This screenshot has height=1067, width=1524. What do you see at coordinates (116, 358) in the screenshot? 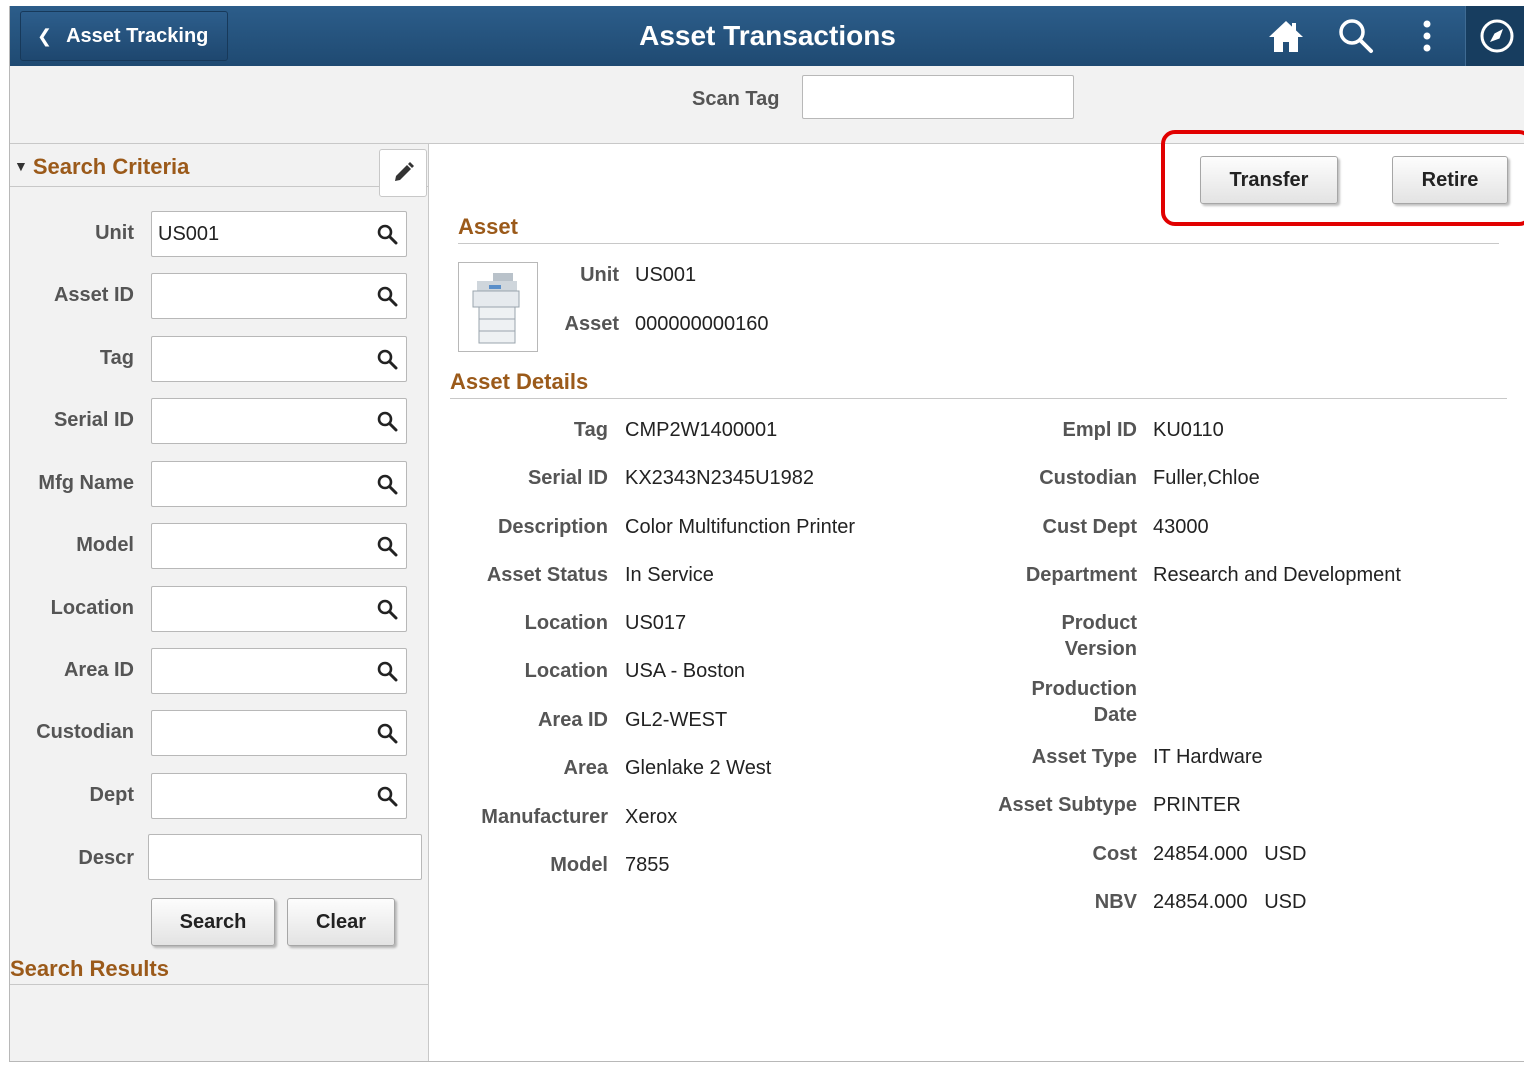
I see `tag-label: Tag` at bounding box center [116, 358].